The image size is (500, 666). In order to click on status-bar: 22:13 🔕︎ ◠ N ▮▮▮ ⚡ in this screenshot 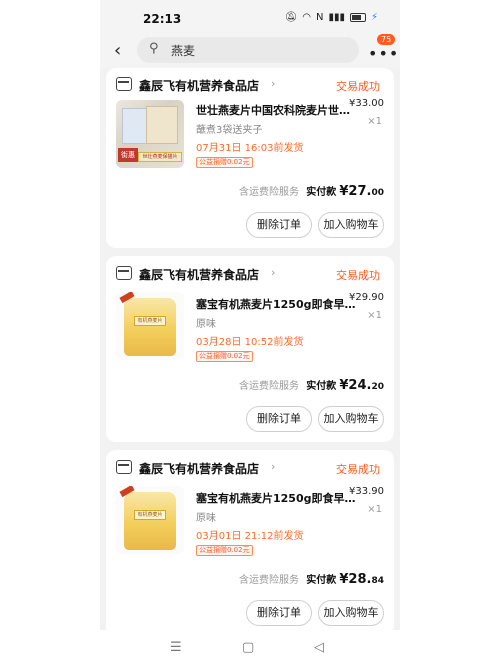, I will do `click(250, 17)`.